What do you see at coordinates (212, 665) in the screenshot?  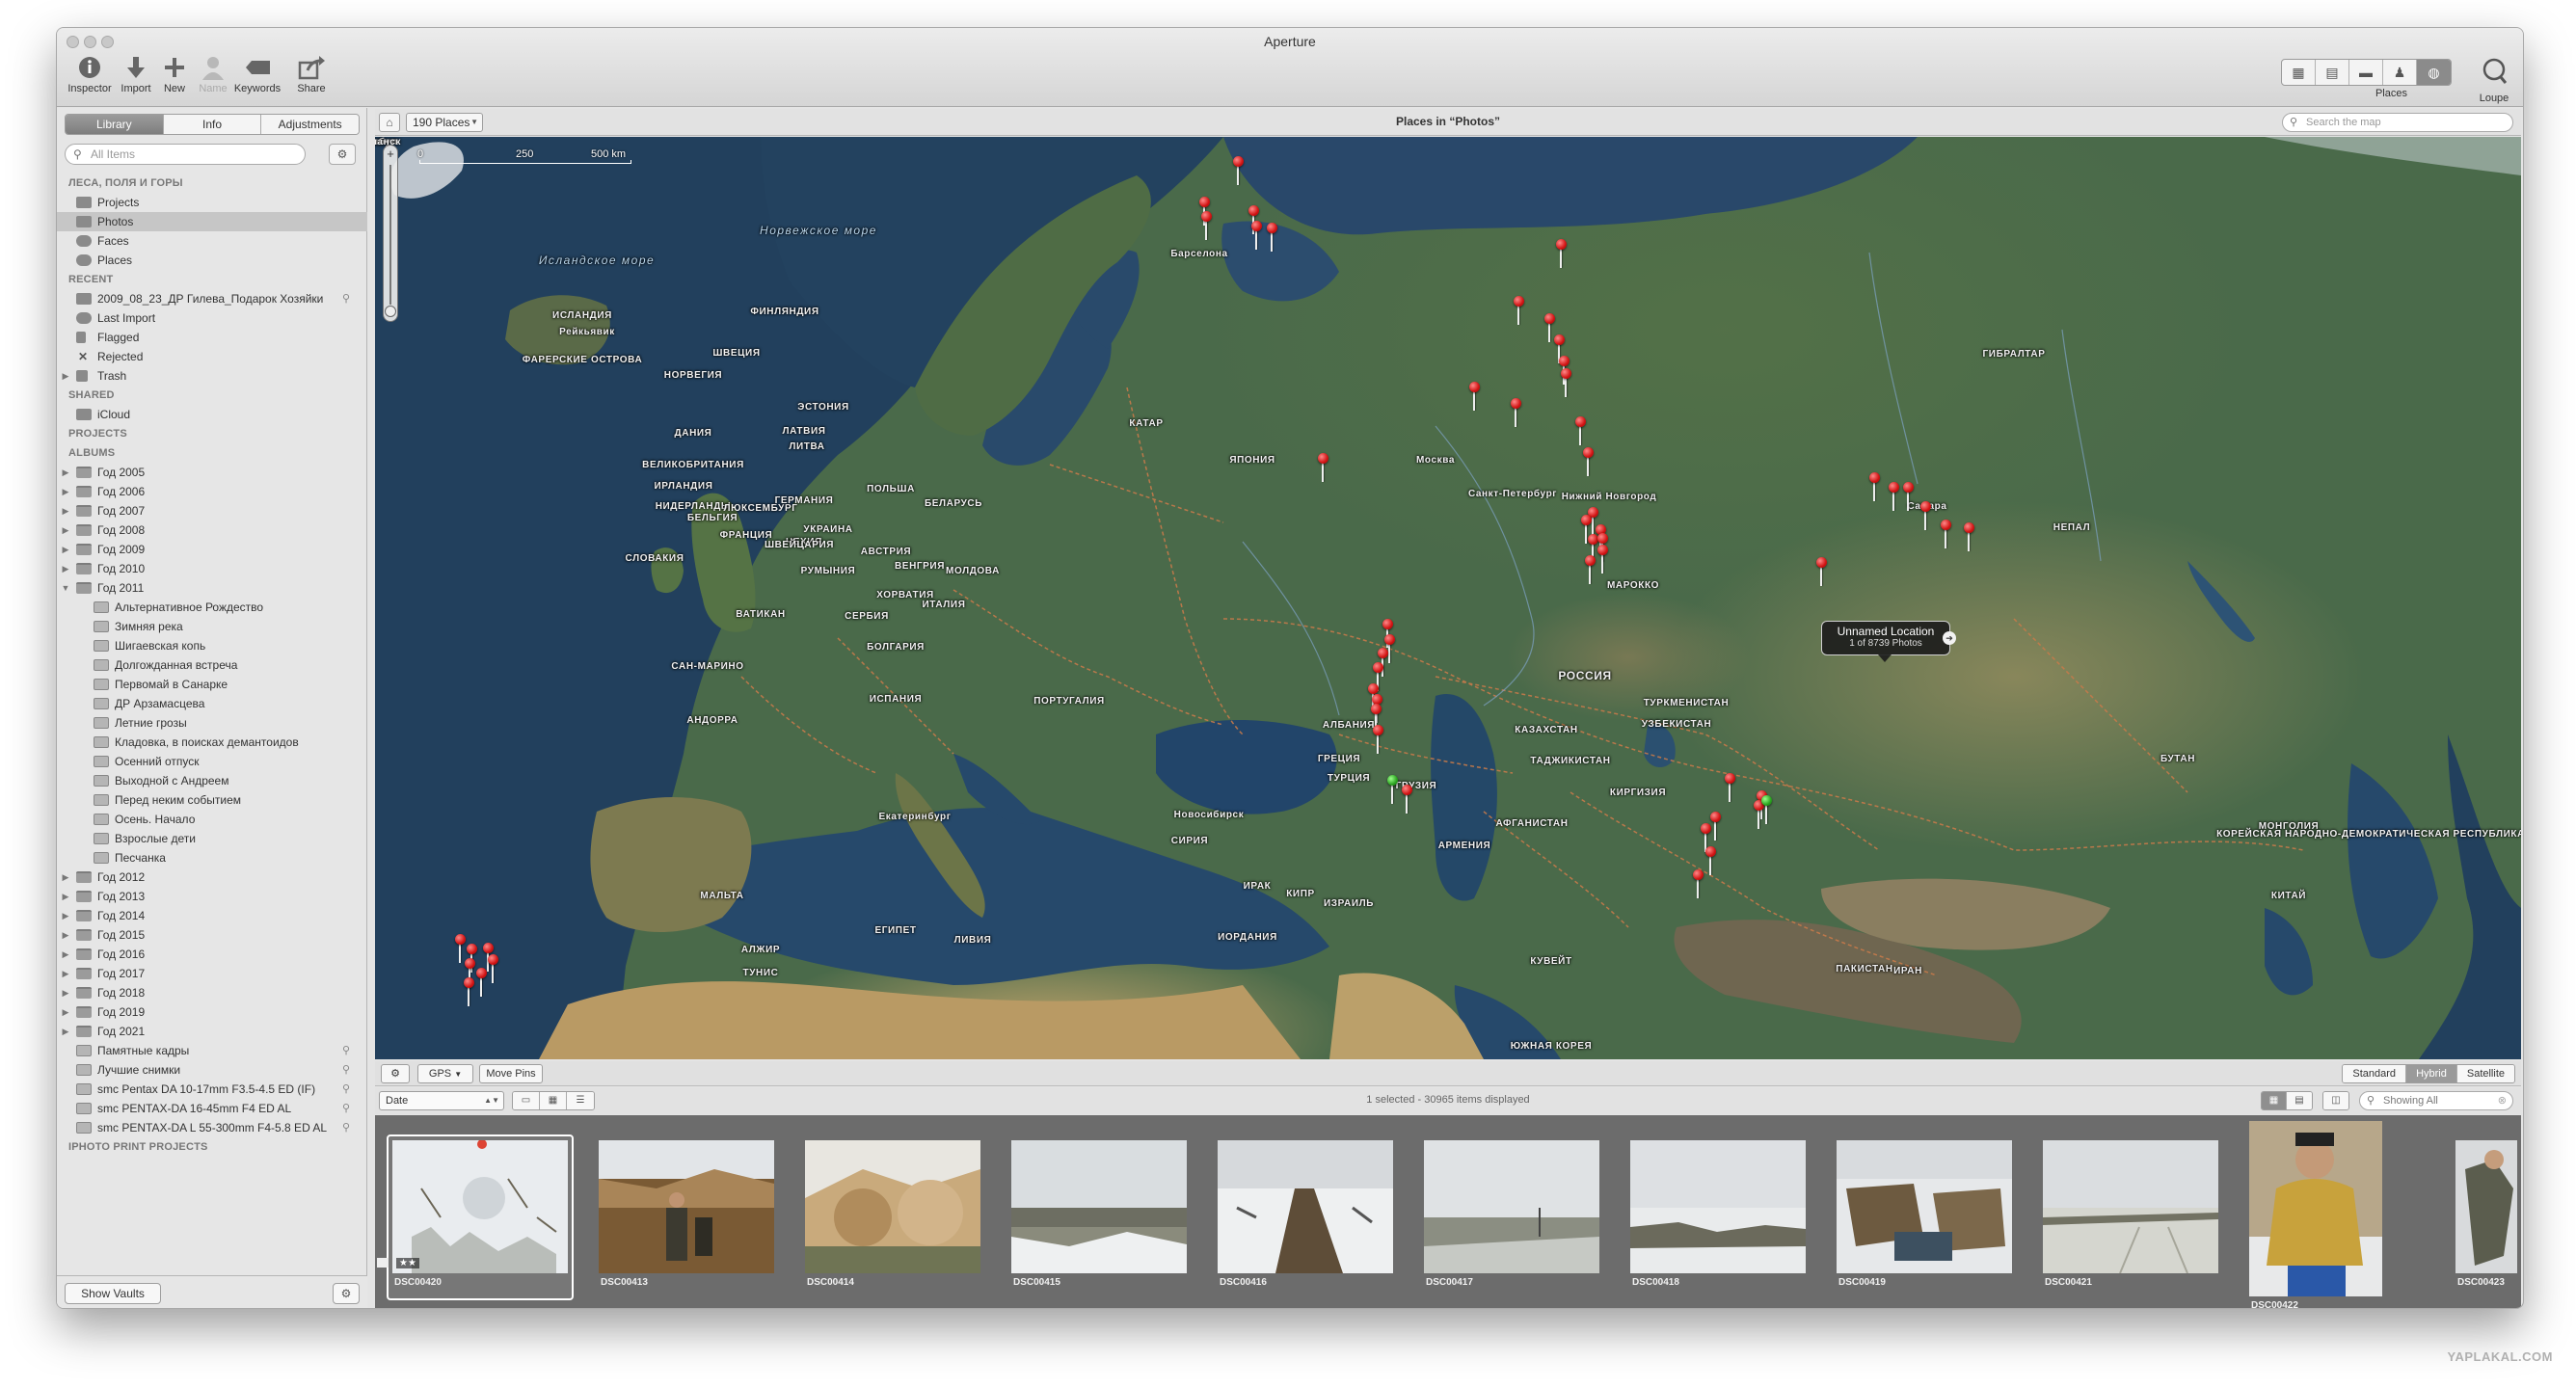 I see `sidebar-item-album: Долгожданная встреча` at bounding box center [212, 665].